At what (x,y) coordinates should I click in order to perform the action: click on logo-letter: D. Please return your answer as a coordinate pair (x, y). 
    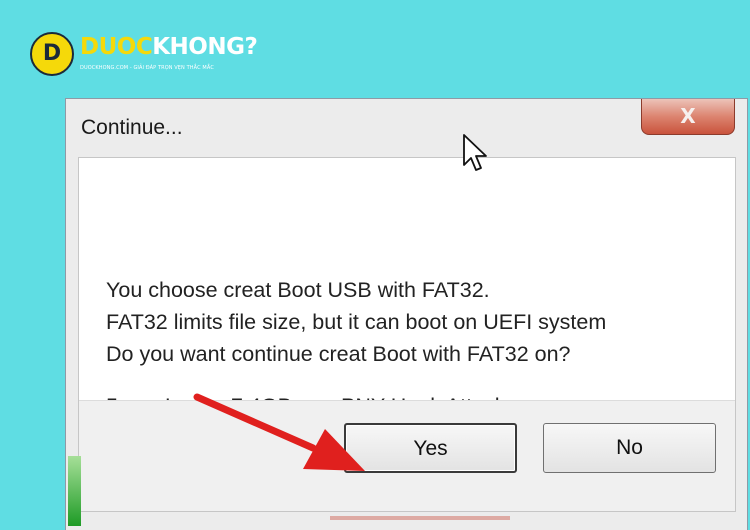
    Looking at the image, I should click on (52, 53).